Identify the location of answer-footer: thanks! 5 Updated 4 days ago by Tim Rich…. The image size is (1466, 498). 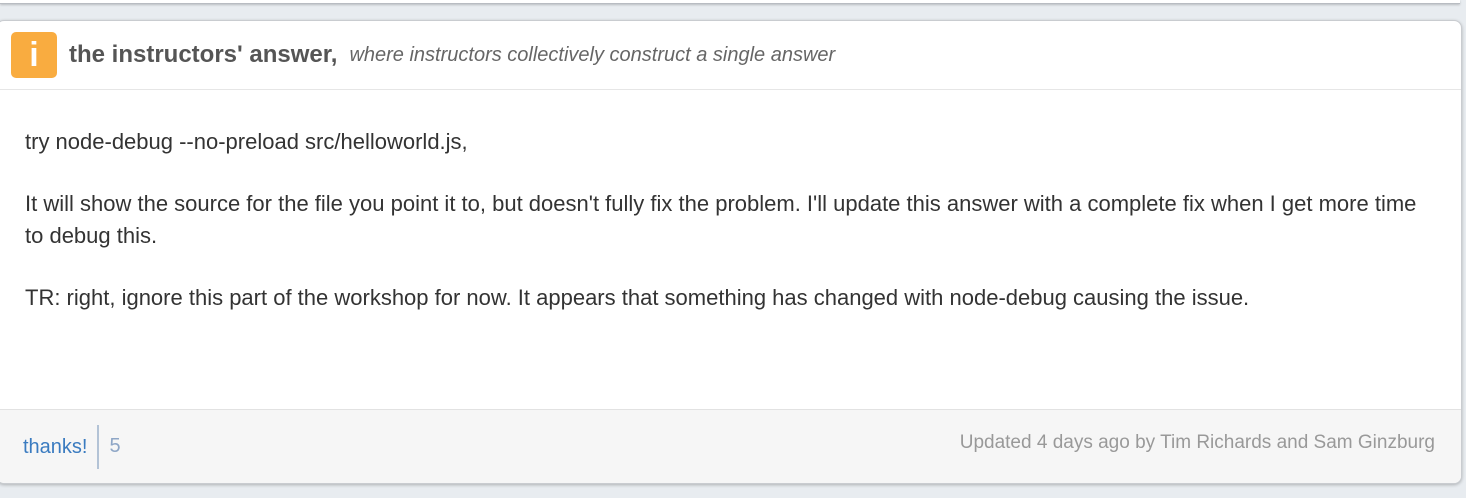
(730, 446).